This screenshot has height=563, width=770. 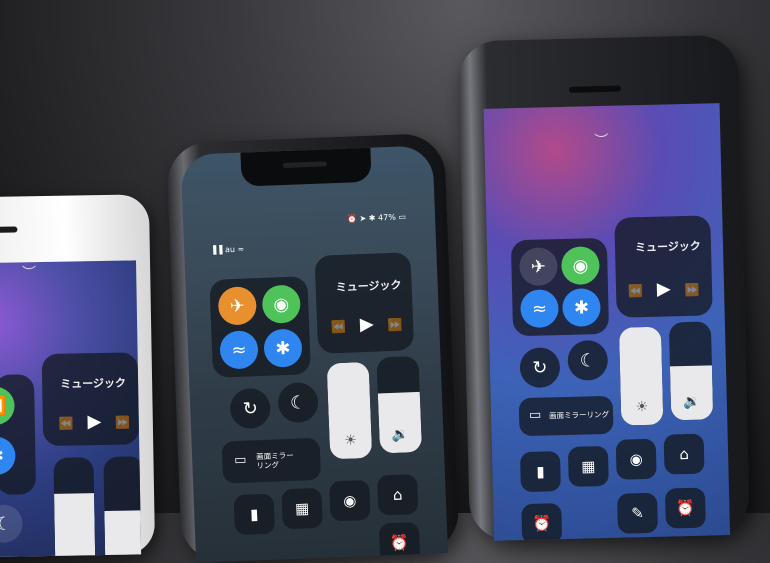 I want to click on battery-percent: 47%, so click(x=387, y=217).